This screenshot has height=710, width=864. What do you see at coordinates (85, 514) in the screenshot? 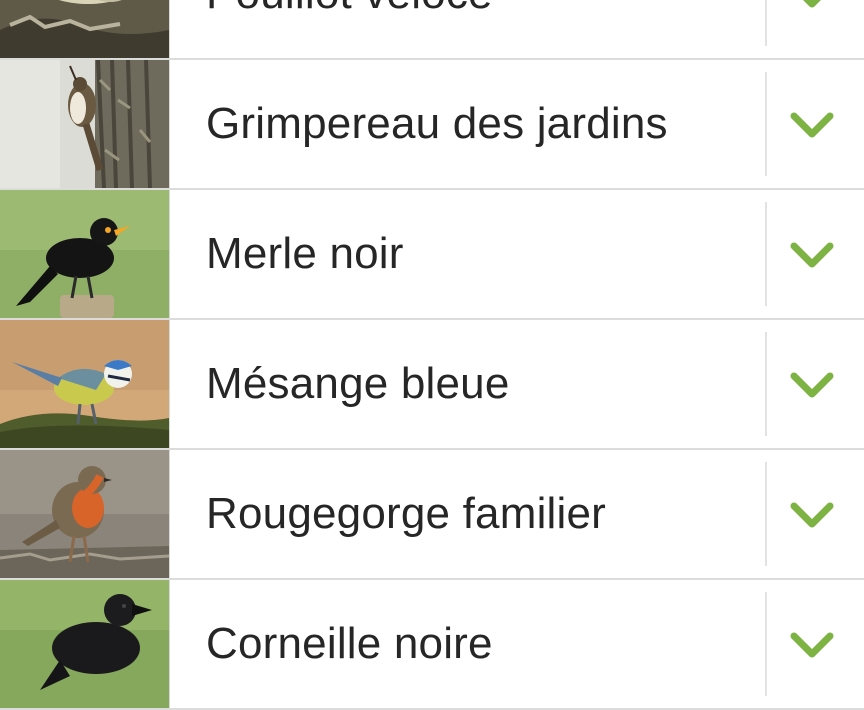
I see `bird-photo-rougegorge` at bounding box center [85, 514].